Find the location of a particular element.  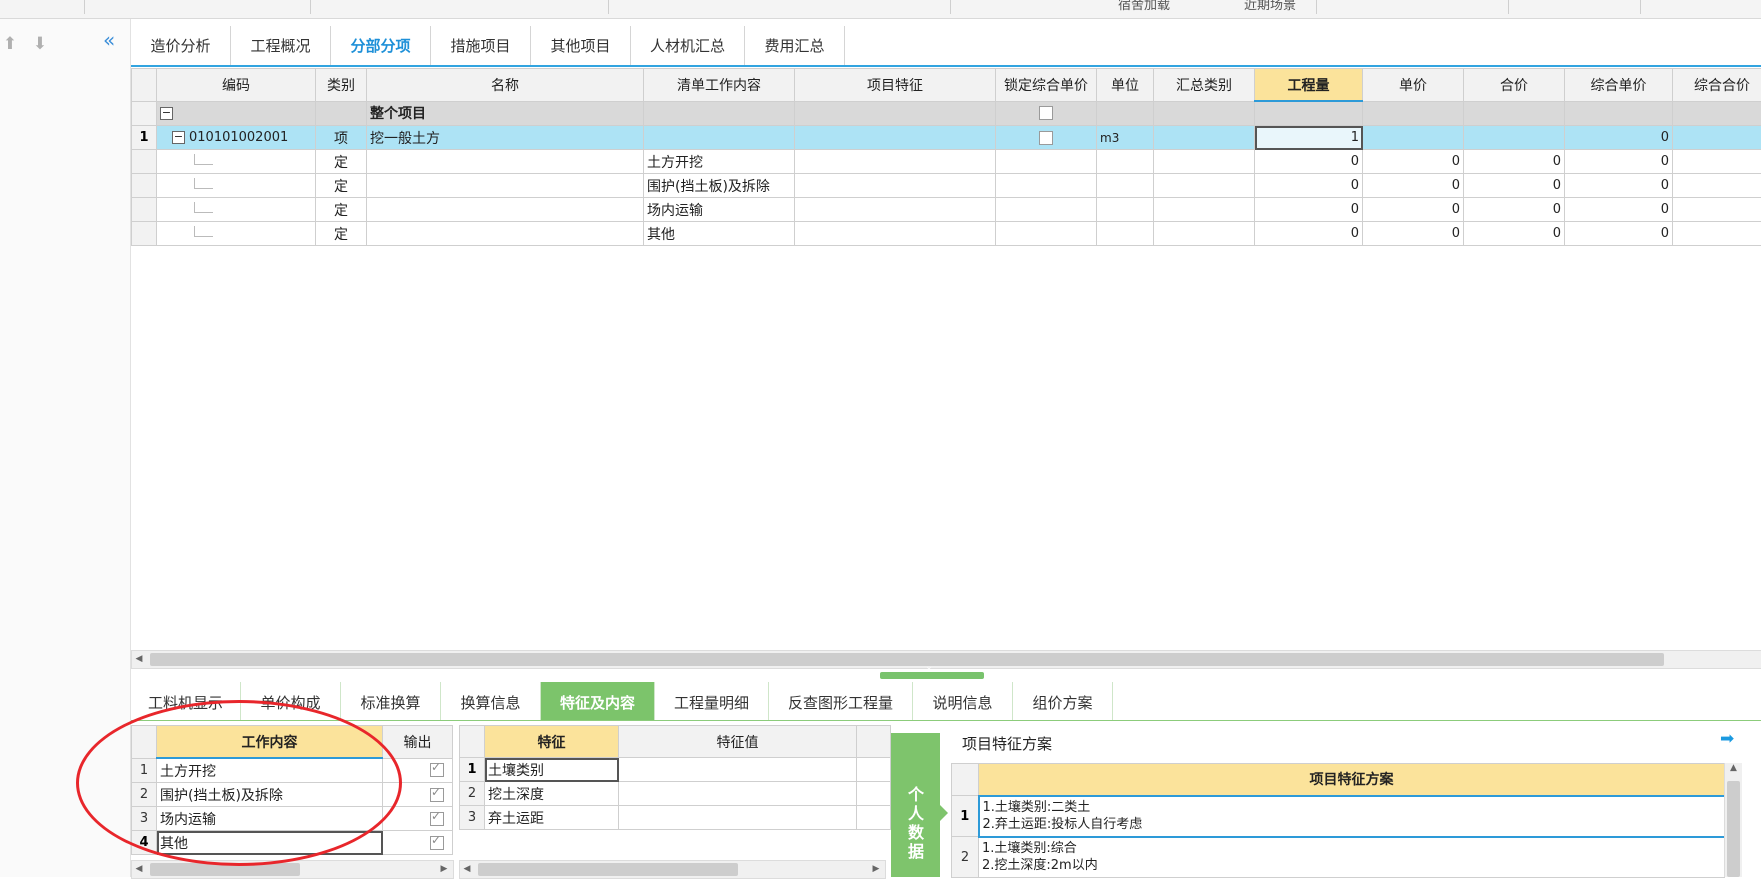

tab-features-and-content: 特征及内容 is located at coordinates (598, 701).